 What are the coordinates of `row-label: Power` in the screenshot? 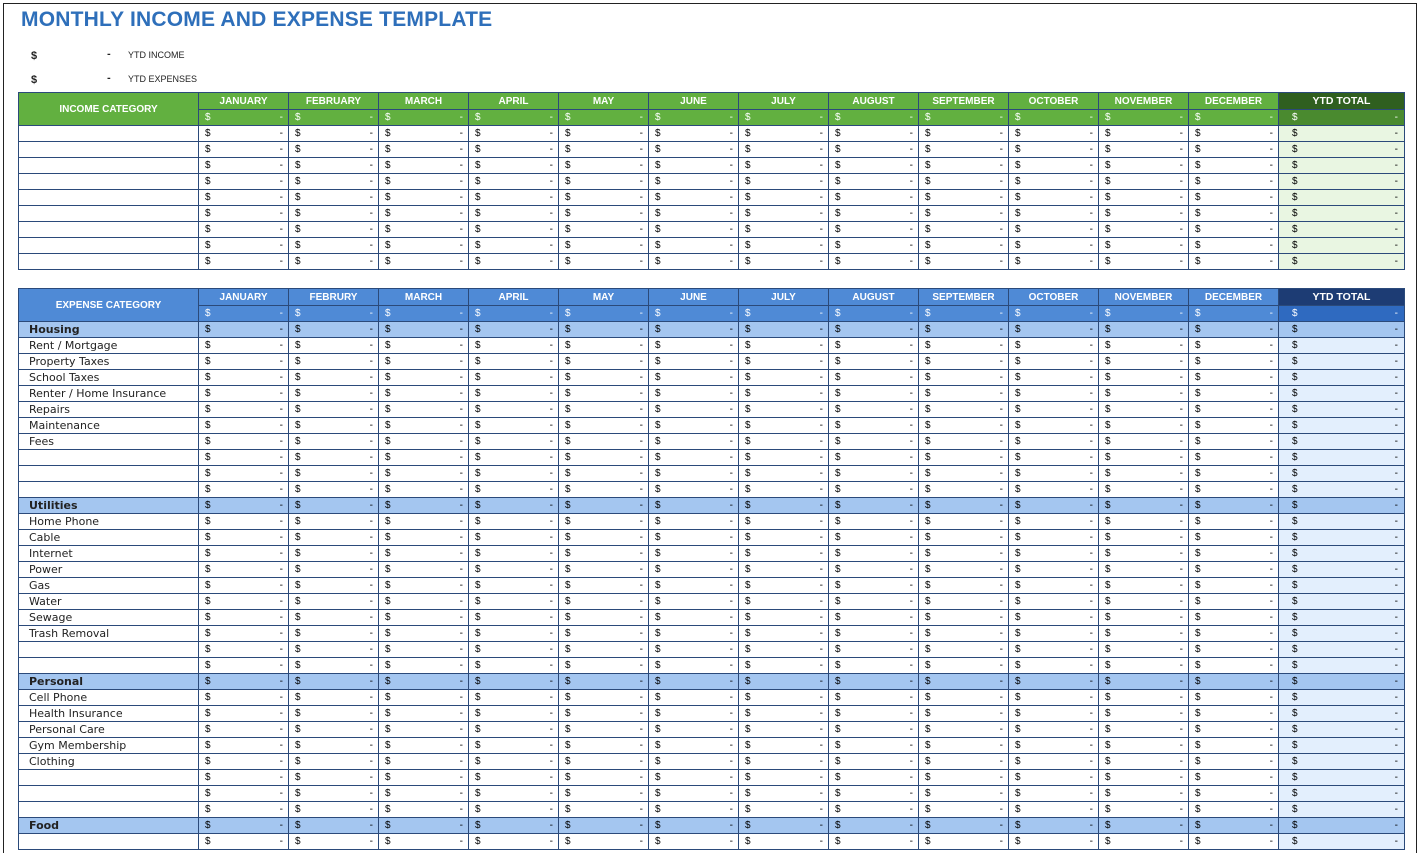 It's located at (108, 569).